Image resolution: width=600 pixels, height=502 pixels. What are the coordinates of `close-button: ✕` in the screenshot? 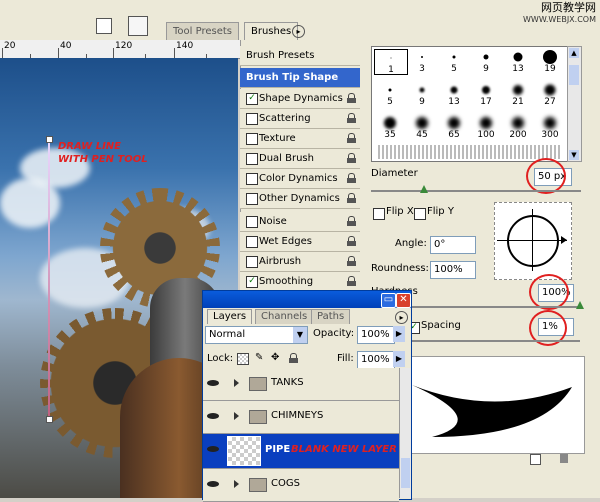 It's located at (403, 300).